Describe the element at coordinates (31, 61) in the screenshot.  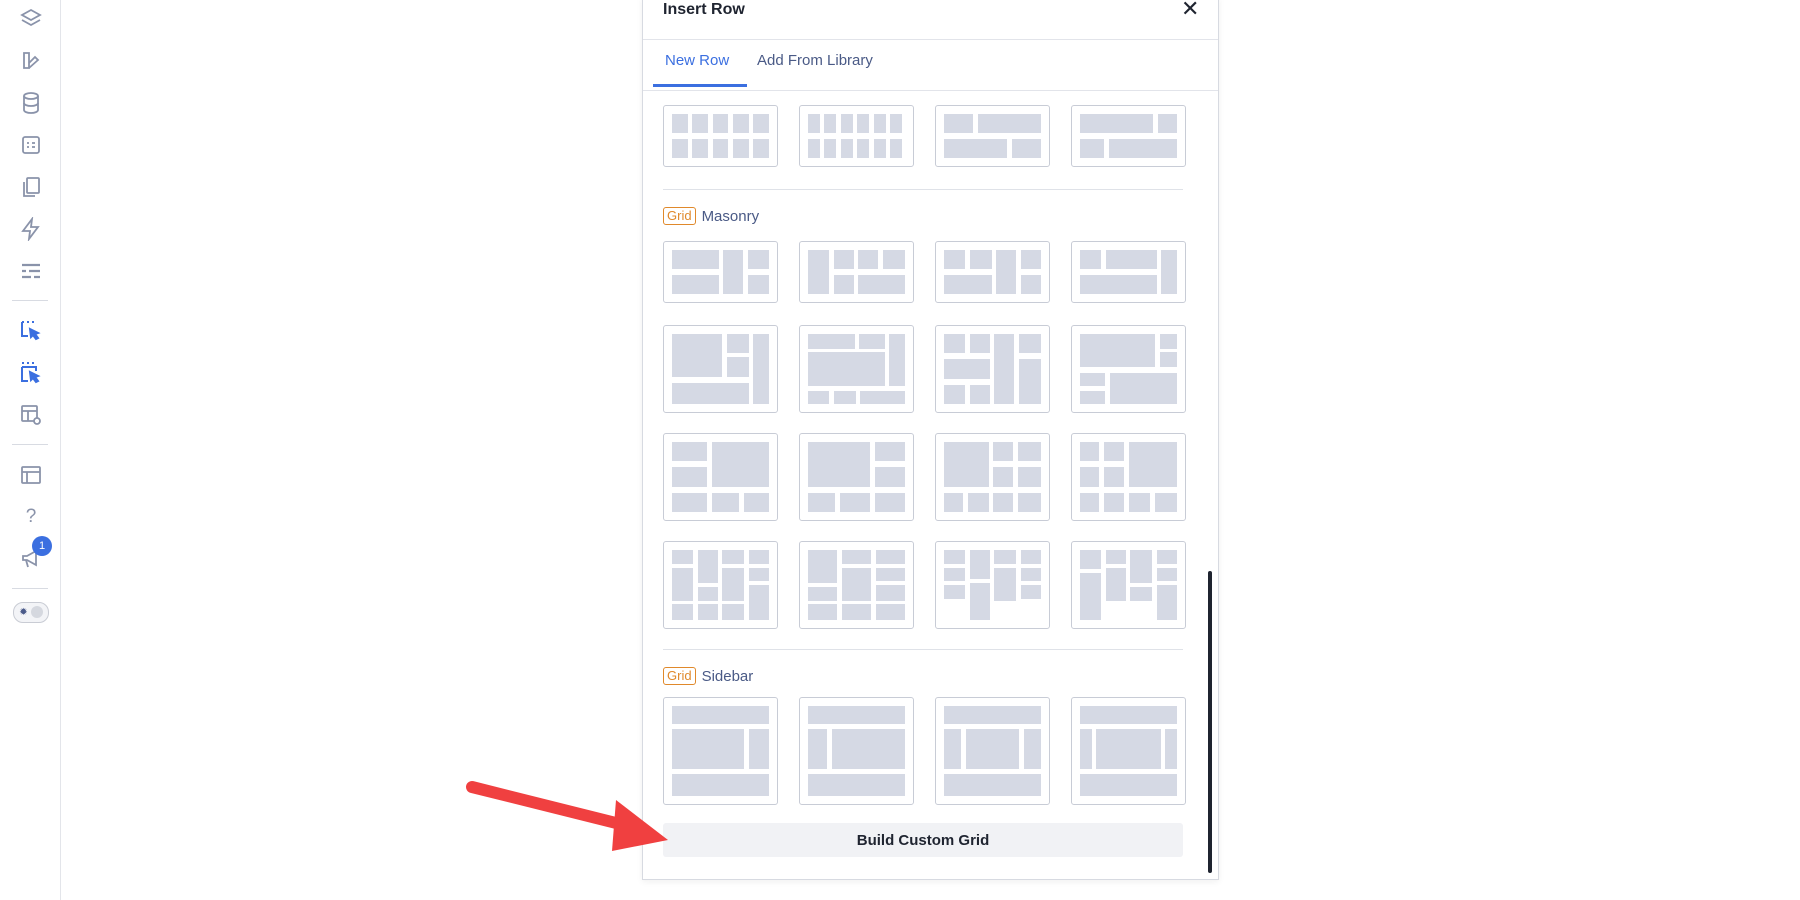
I see `brush-icon` at that location.